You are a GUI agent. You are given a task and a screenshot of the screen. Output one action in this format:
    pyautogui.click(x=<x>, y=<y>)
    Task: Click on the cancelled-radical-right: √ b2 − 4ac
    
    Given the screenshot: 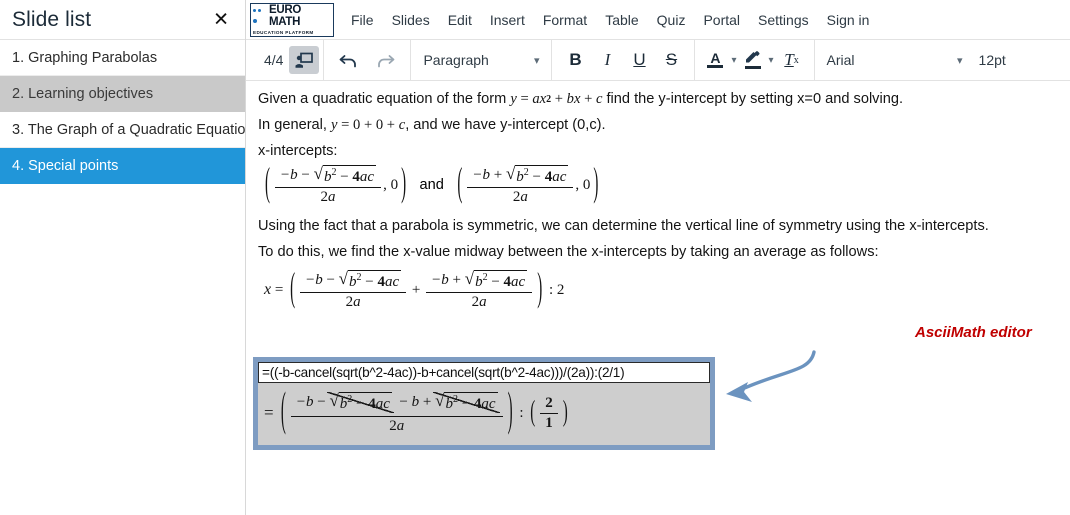 What is the action you would take?
    pyautogui.click(x=467, y=401)
    